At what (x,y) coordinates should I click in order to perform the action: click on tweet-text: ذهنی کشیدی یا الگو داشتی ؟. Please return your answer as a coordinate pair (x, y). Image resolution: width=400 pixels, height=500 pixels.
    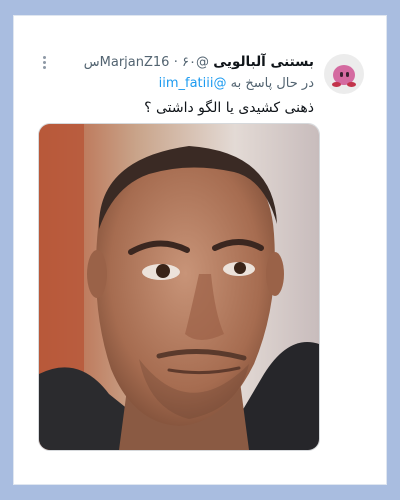
    Looking at the image, I should click on (229, 108).